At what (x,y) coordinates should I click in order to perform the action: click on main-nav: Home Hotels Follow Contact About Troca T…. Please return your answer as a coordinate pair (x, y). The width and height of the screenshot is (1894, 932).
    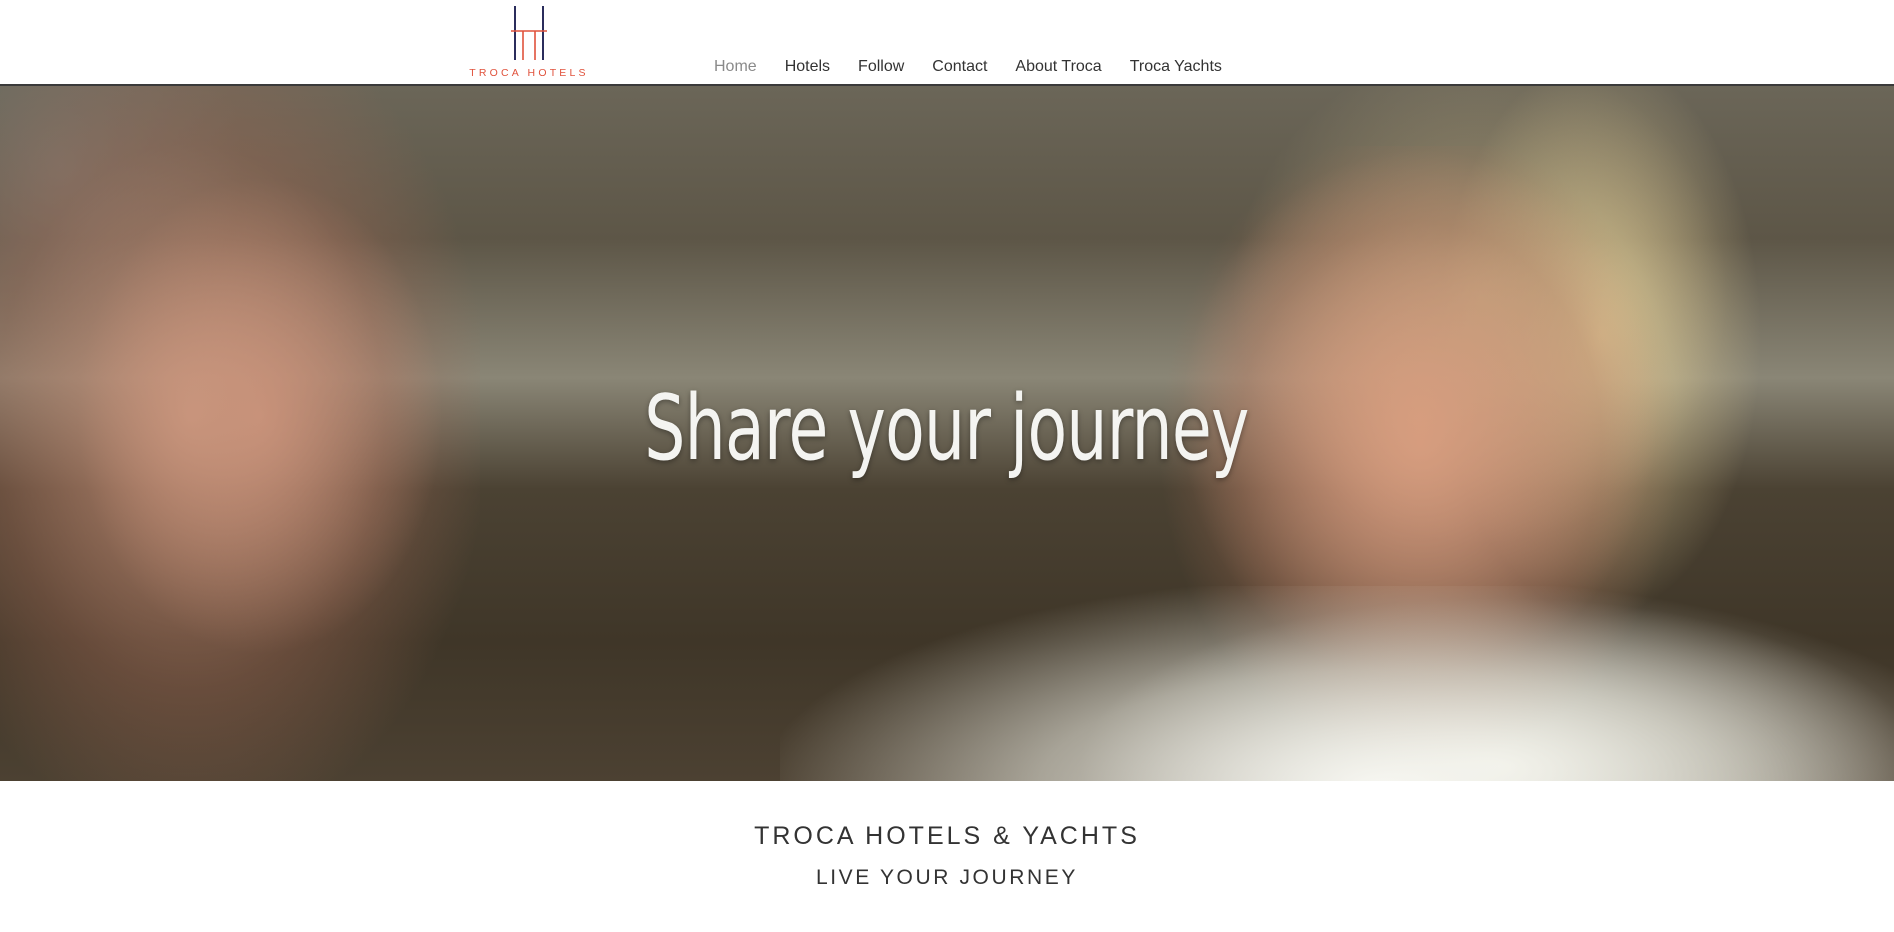
    Looking at the image, I should click on (968, 67).